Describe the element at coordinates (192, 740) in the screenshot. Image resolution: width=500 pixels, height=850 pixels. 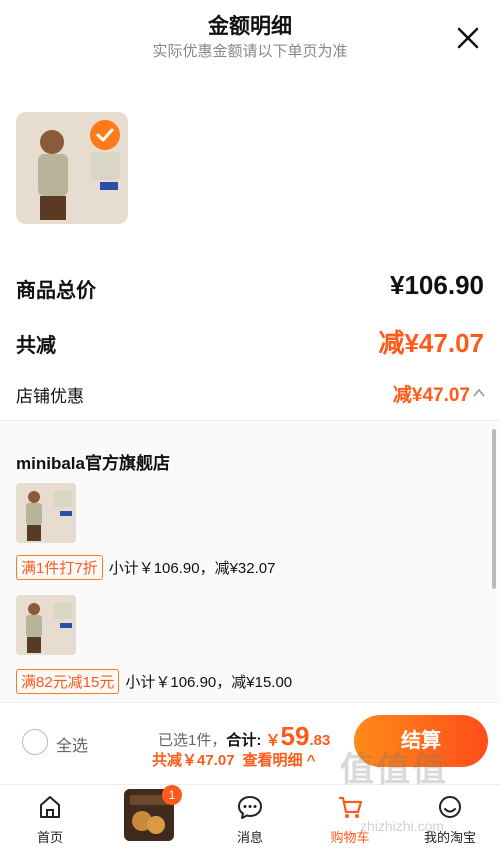
I see `selected-count: 已选1件，` at that location.